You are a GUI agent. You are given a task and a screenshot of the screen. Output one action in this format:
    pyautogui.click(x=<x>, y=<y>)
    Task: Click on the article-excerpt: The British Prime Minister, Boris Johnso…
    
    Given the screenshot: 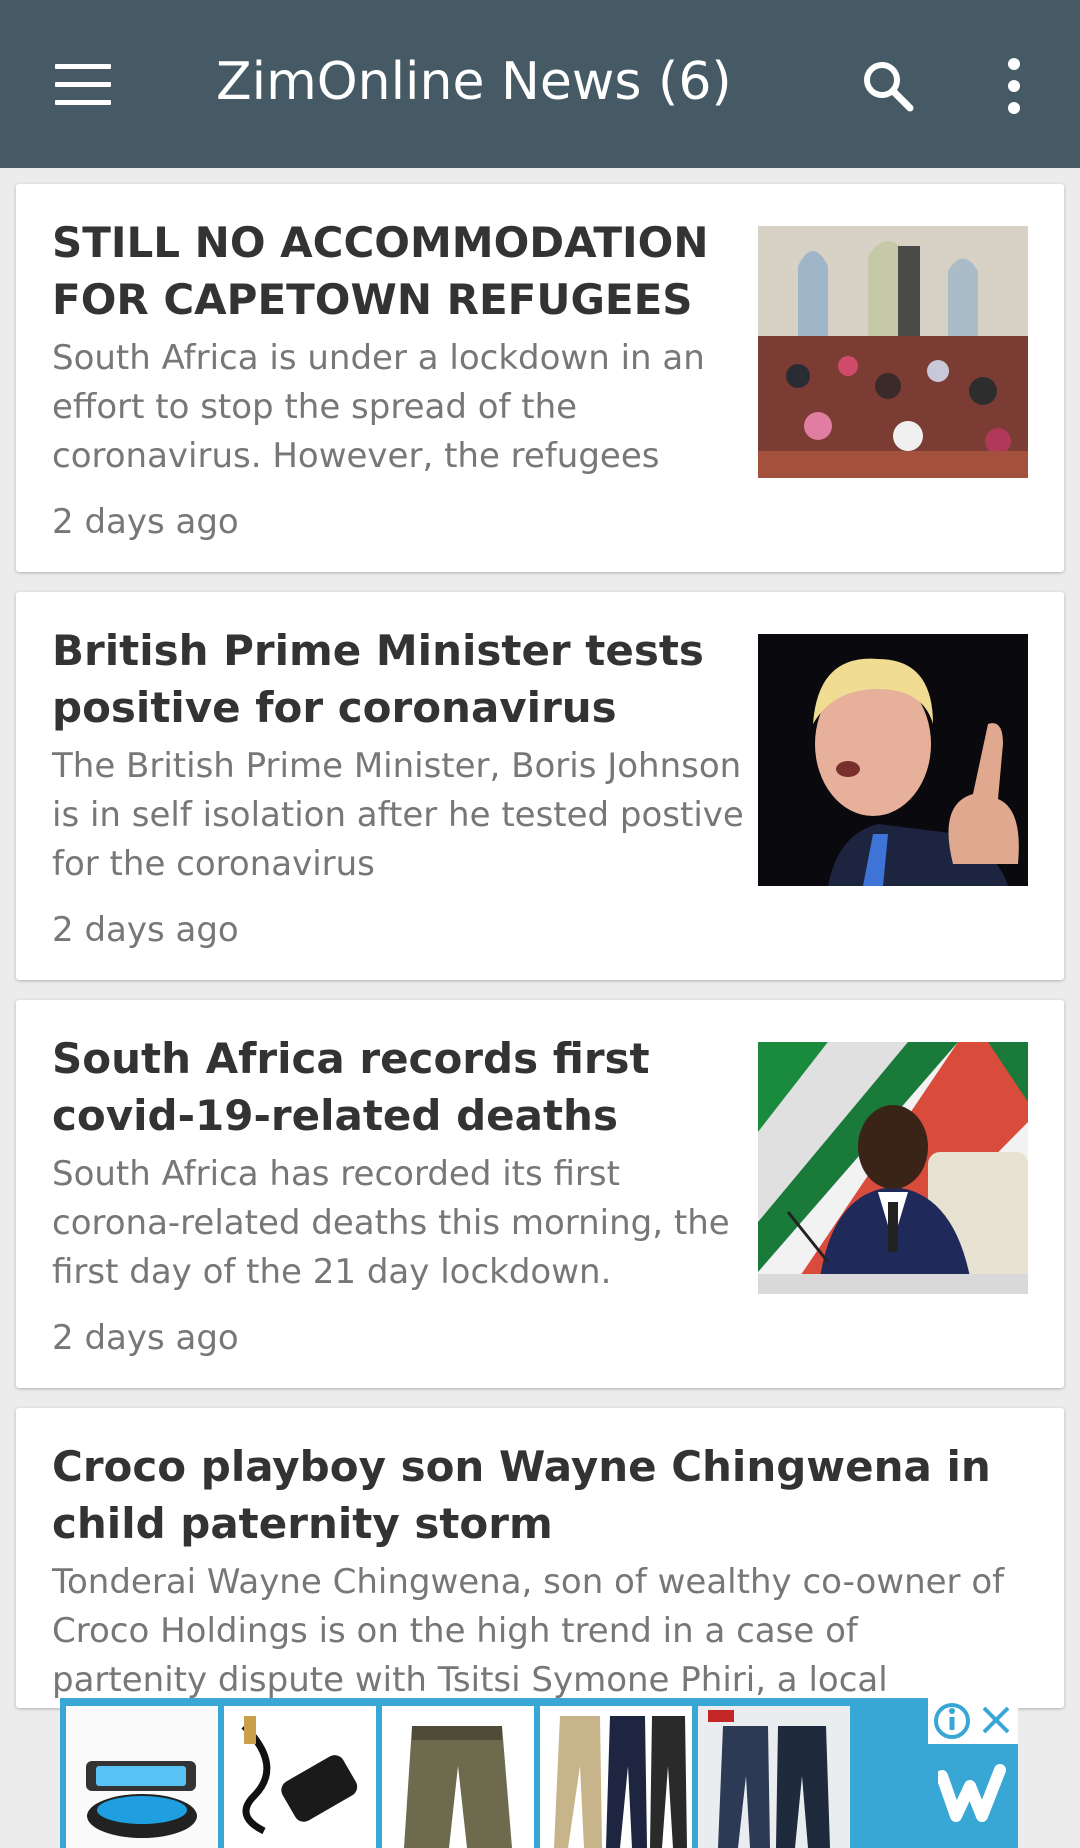 What is the action you would take?
    pyautogui.click(x=398, y=815)
    